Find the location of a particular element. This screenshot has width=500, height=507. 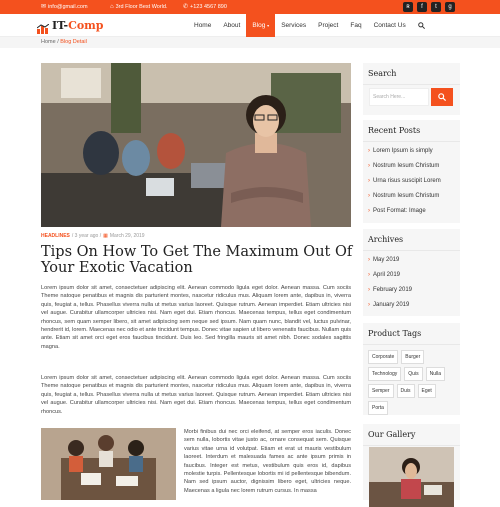

widget-search-title: Search is located at coordinates (411, 74).